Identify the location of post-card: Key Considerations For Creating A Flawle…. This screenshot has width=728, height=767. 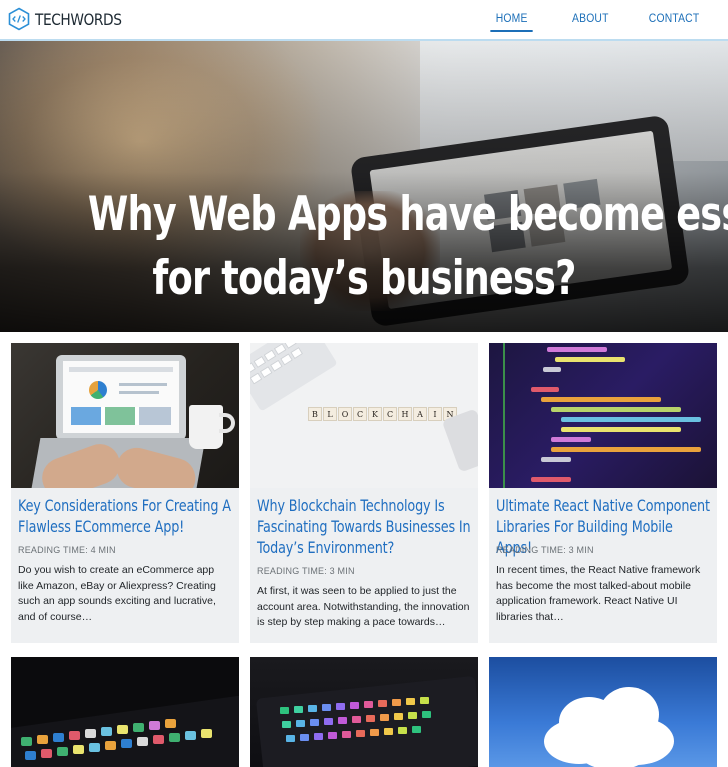
(125, 493).